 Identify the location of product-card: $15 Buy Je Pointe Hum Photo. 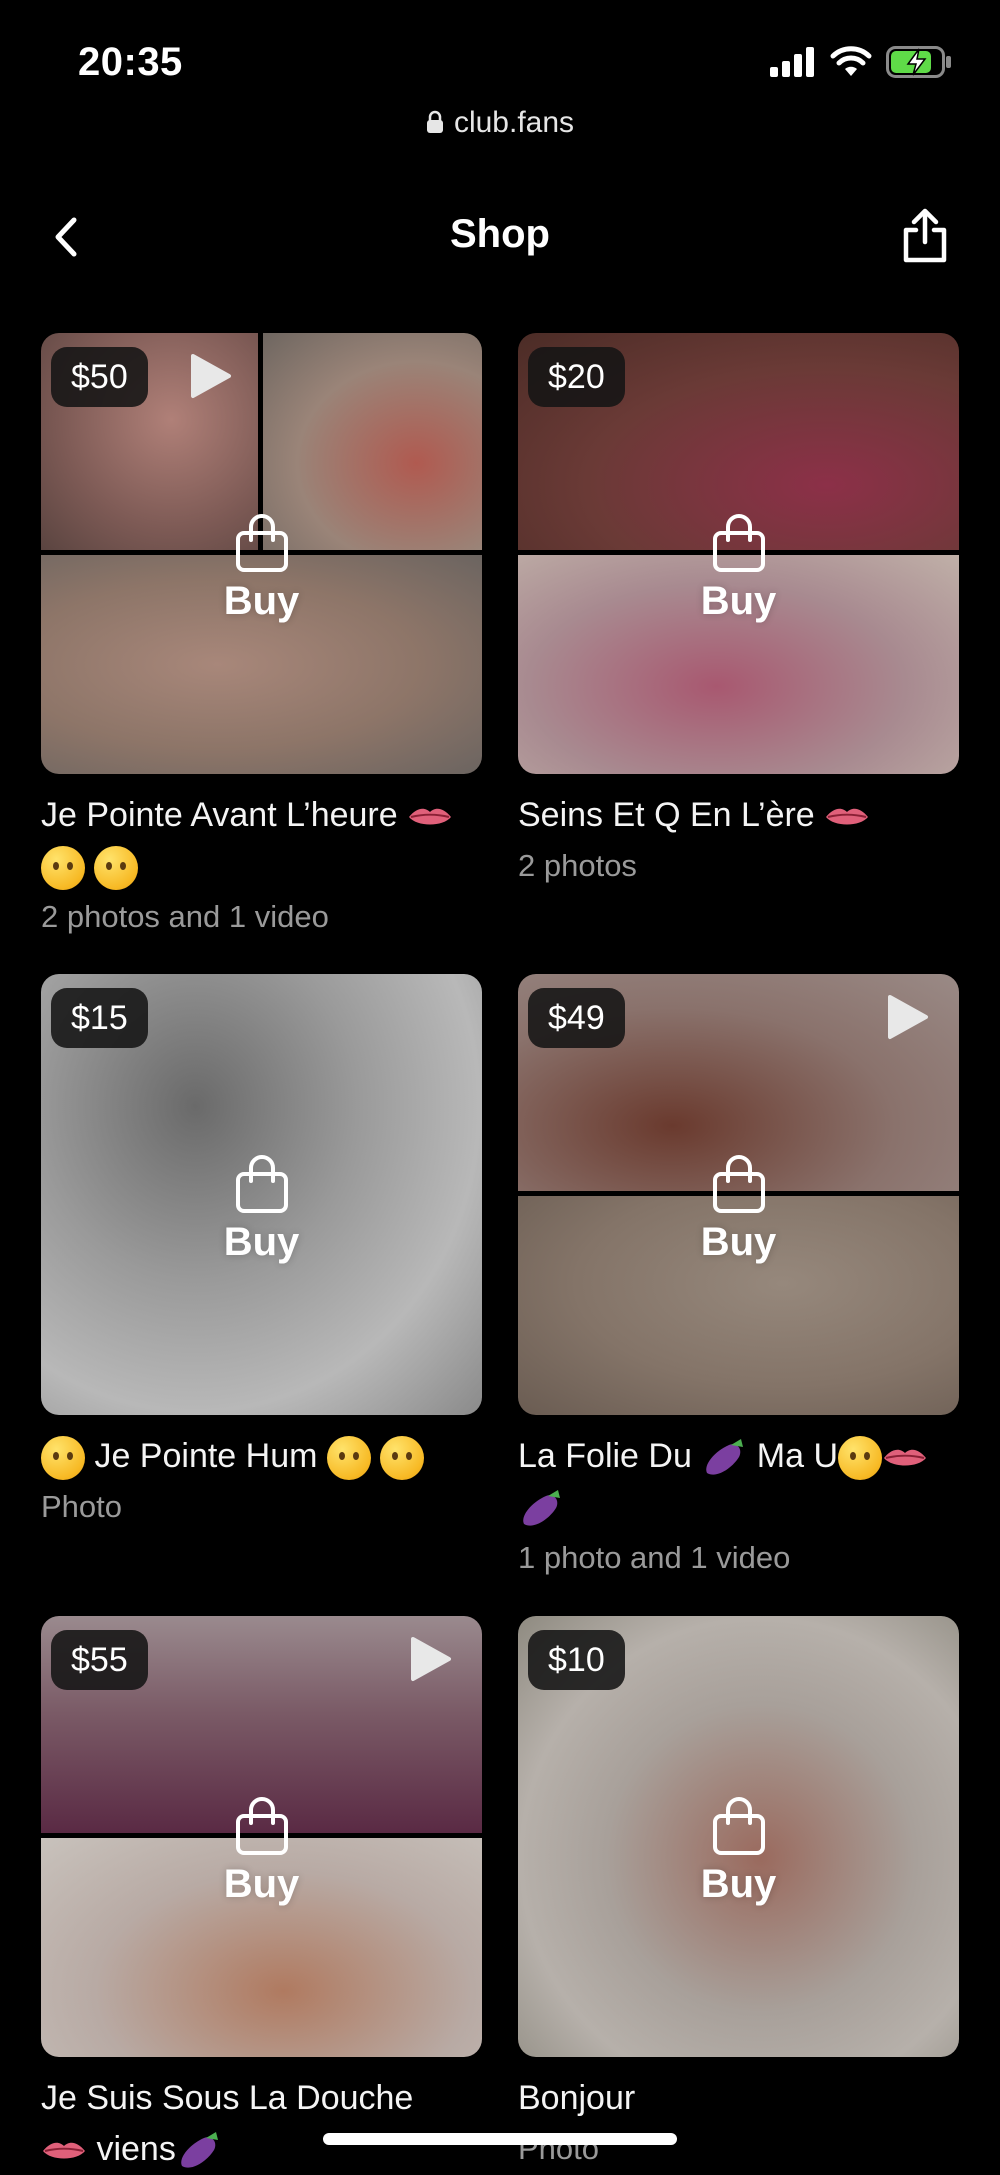
(261, 1253).